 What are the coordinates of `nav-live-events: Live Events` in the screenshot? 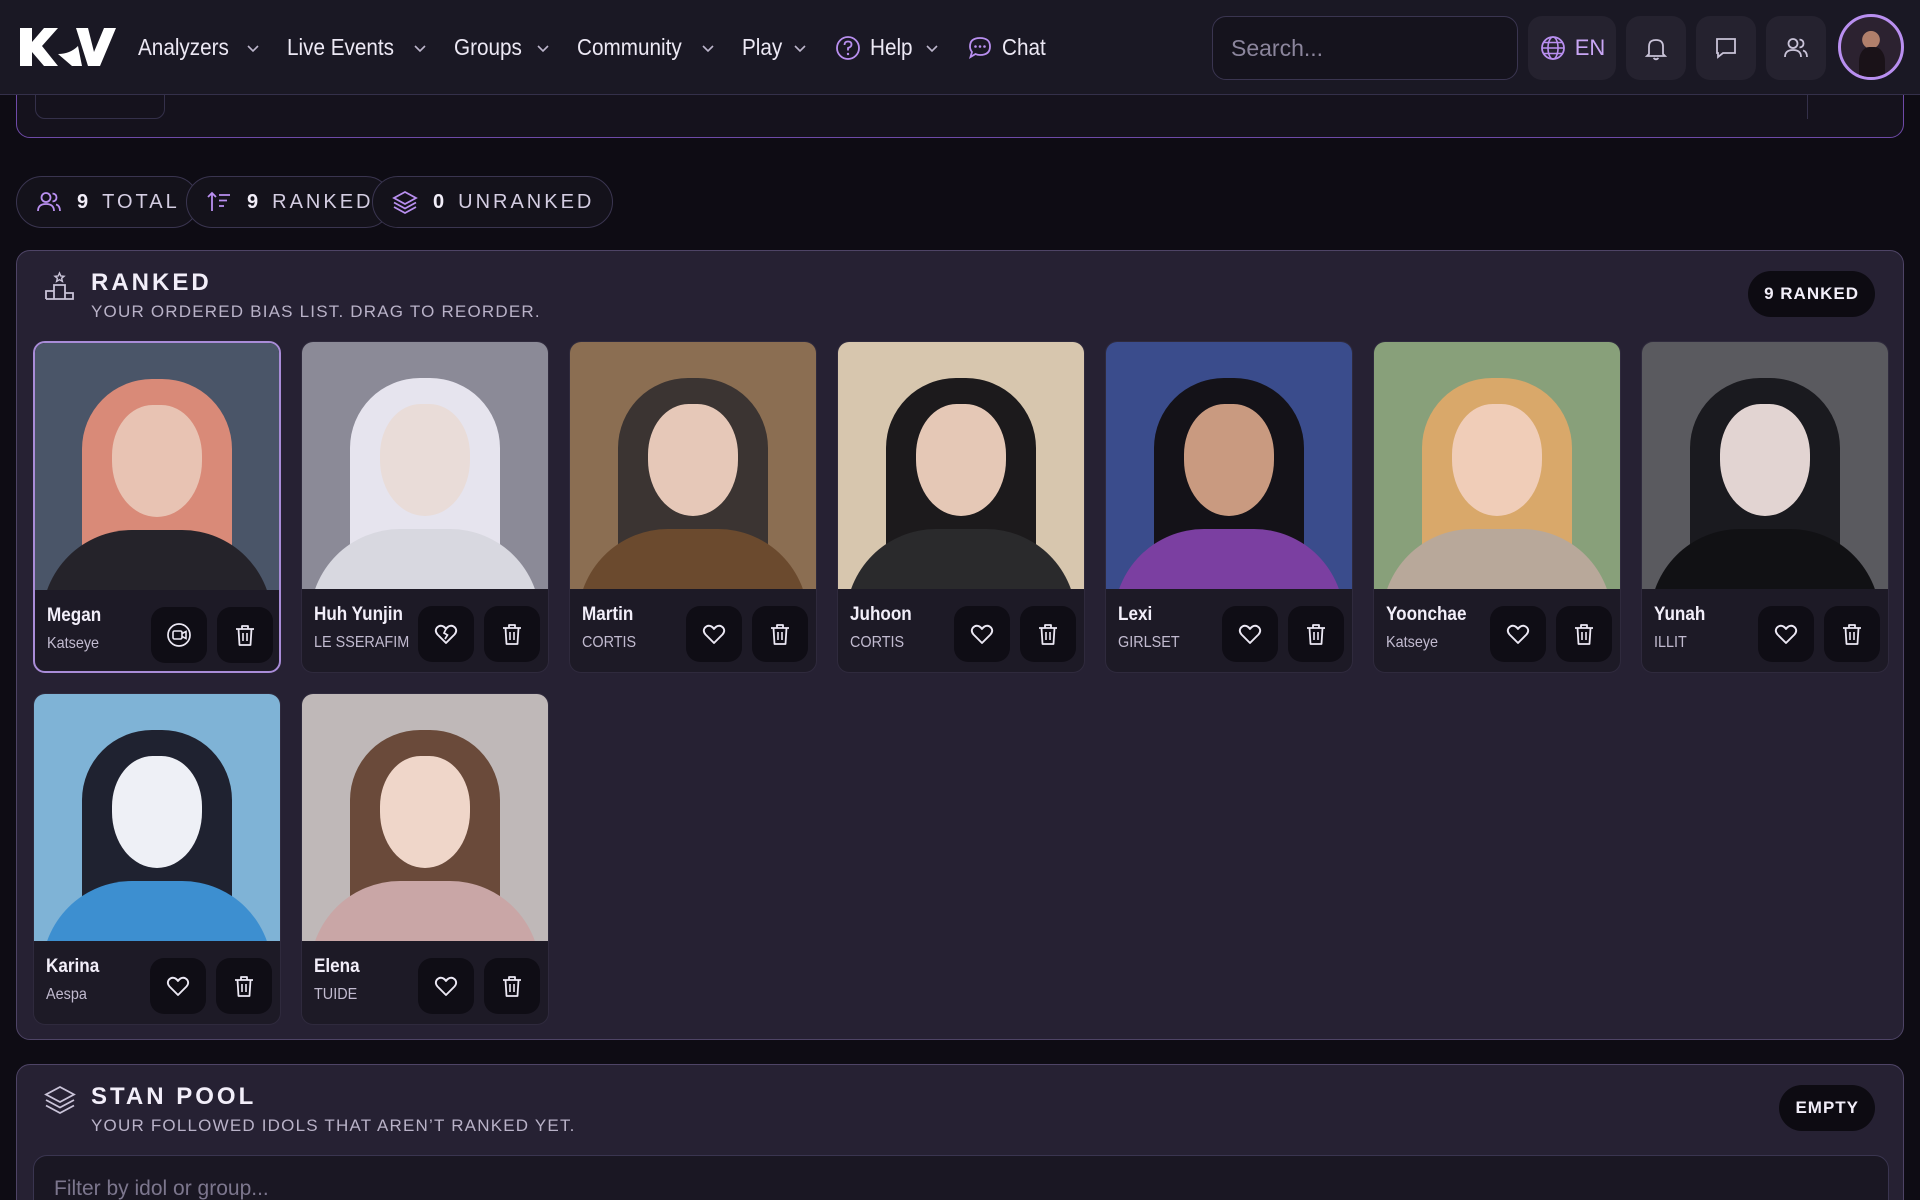 It's located at (358, 47).